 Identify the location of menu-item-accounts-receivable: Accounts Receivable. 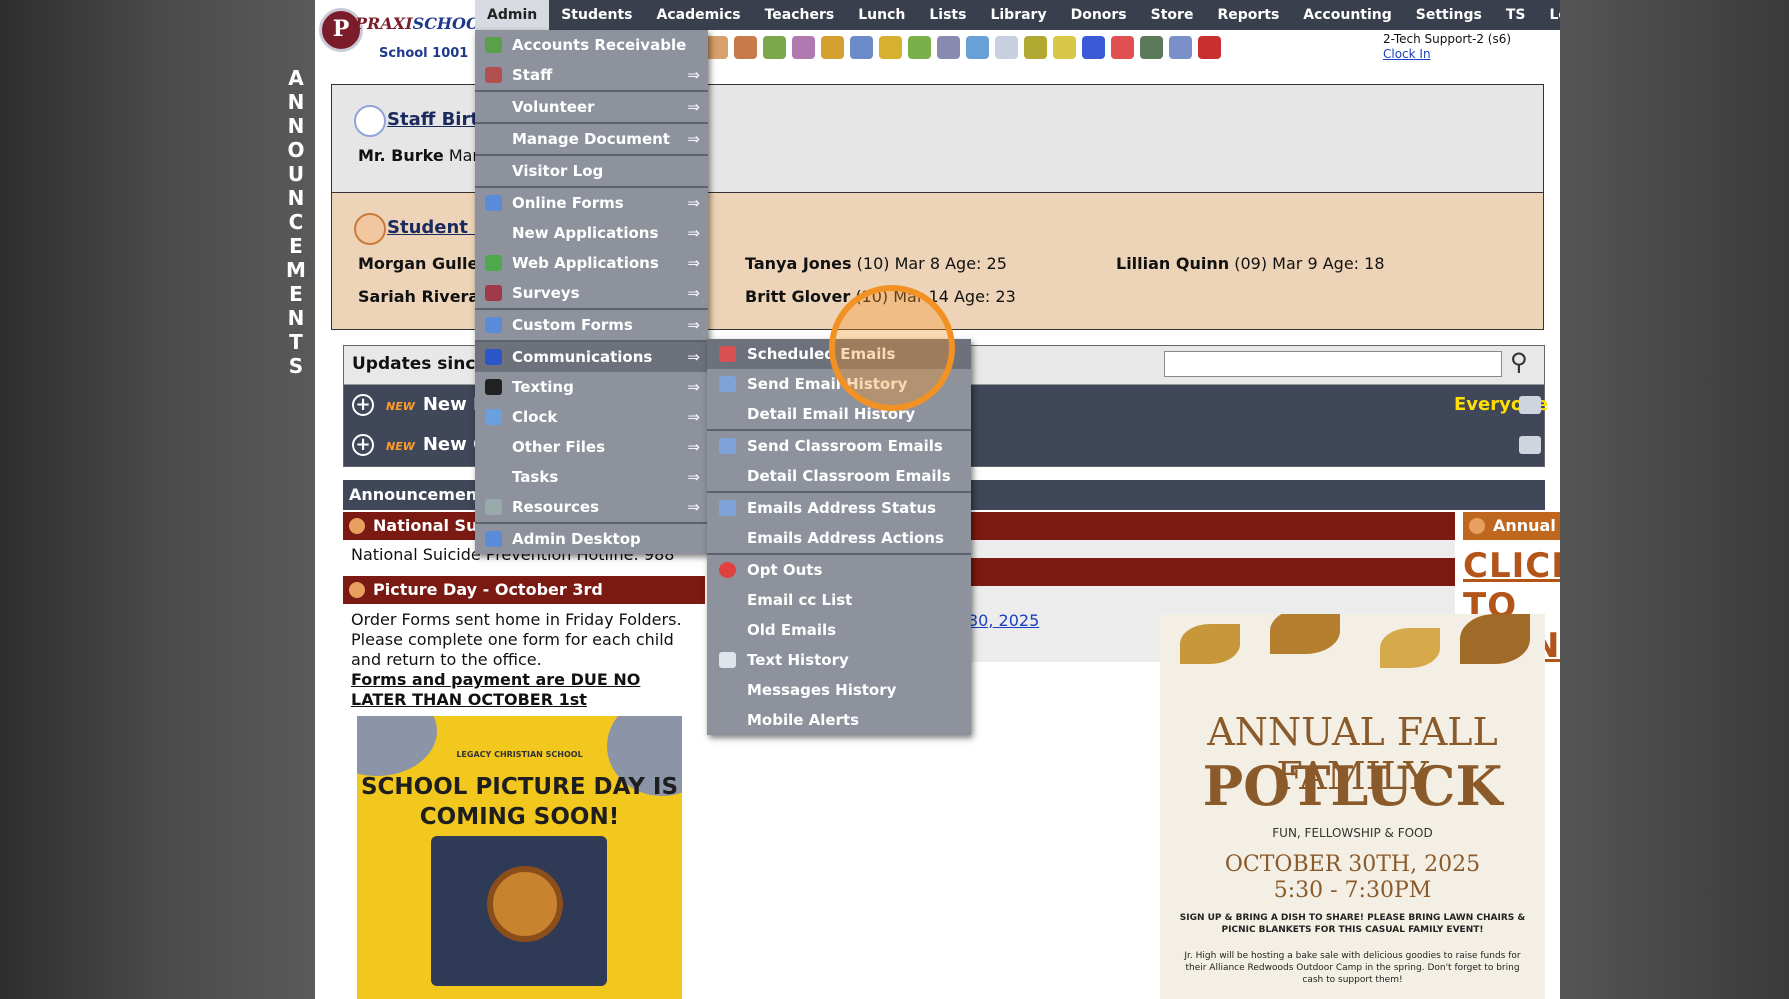
(591, 45).